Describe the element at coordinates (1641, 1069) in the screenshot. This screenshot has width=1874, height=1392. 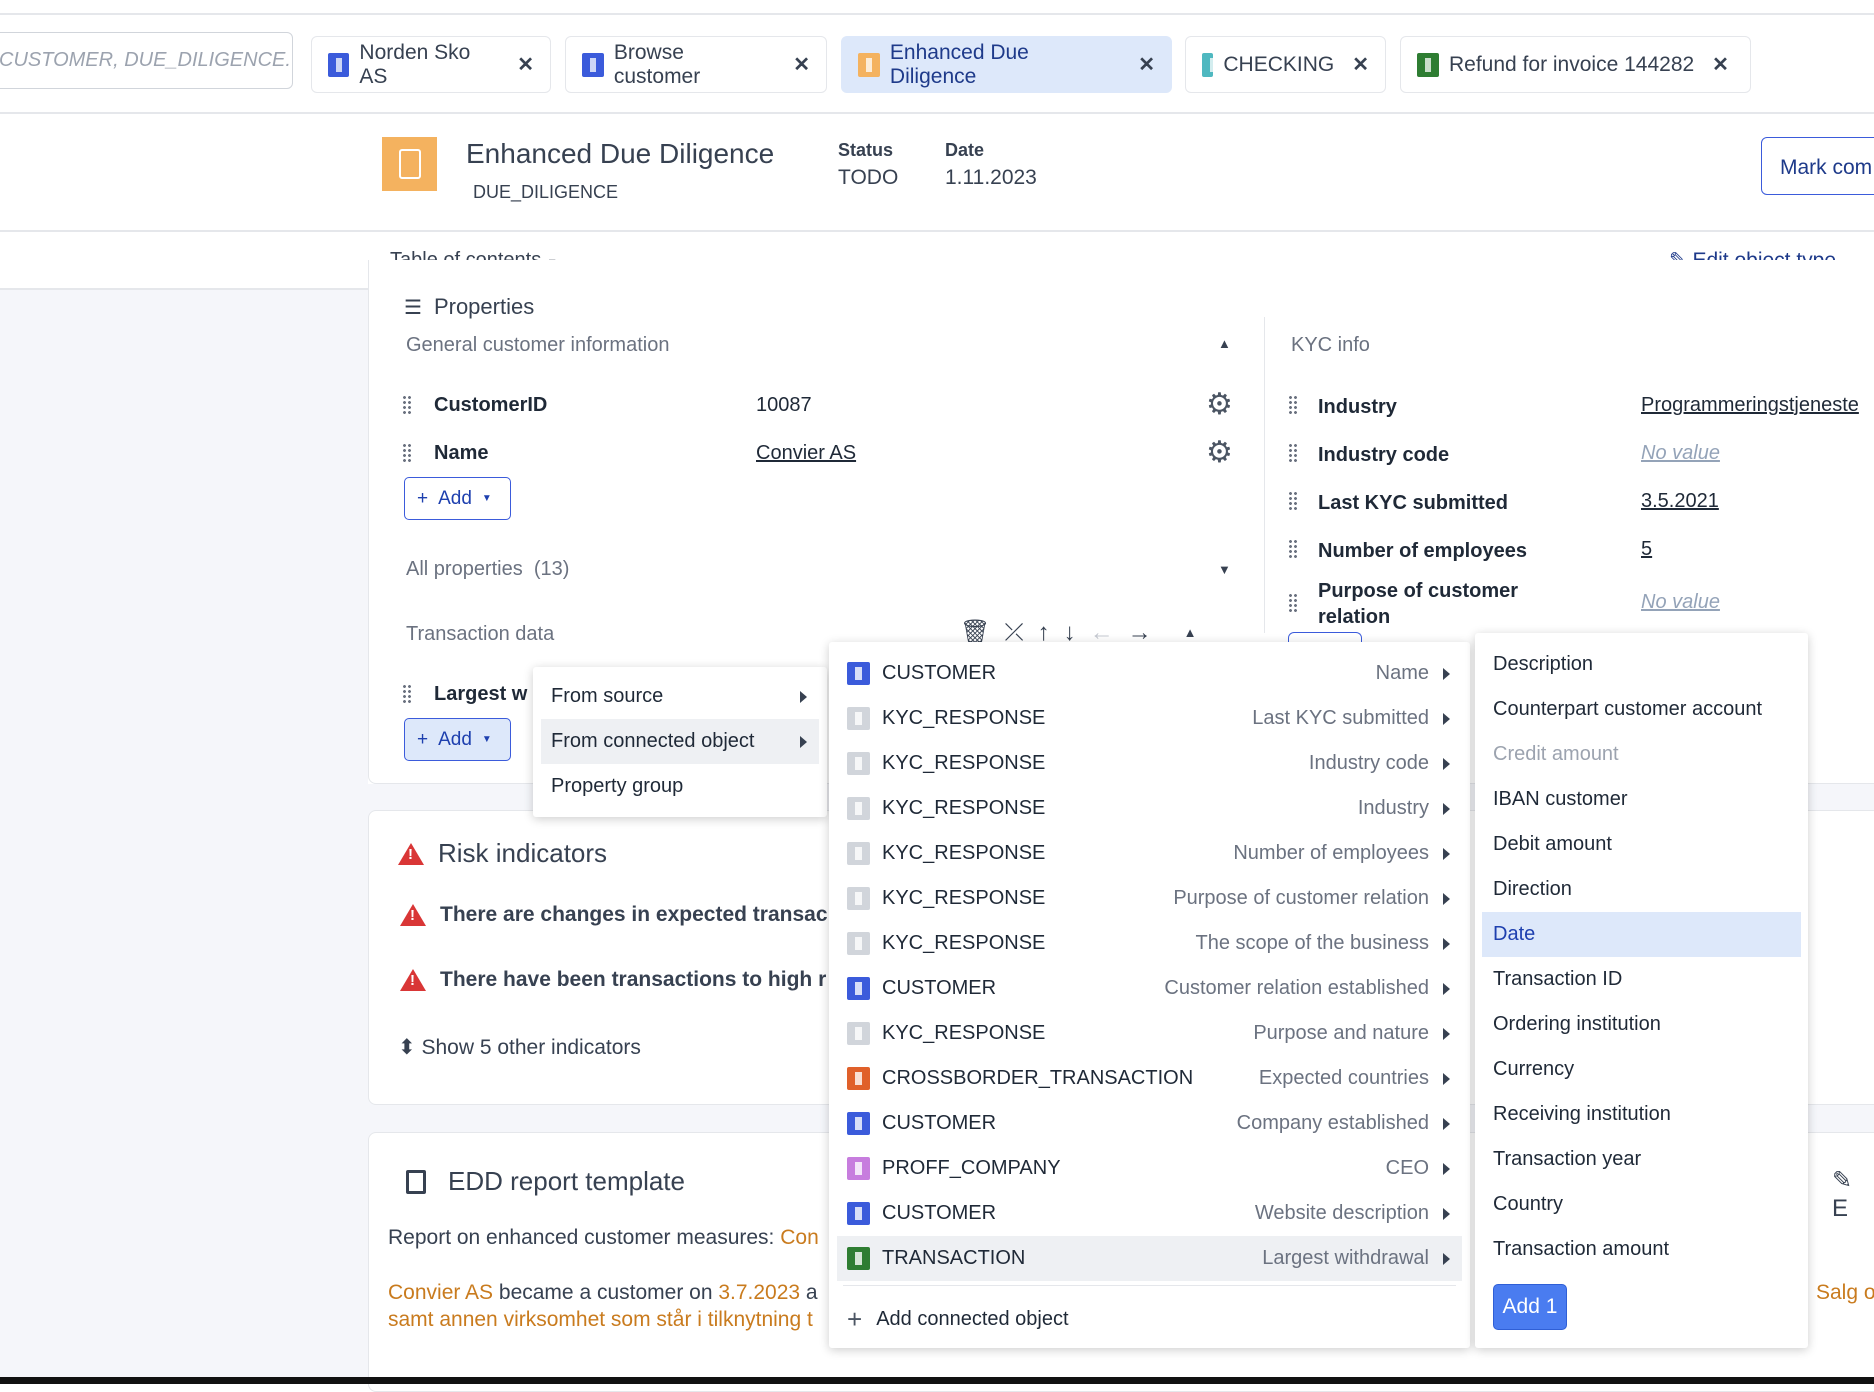
I see `field-option: Currency` at that location.